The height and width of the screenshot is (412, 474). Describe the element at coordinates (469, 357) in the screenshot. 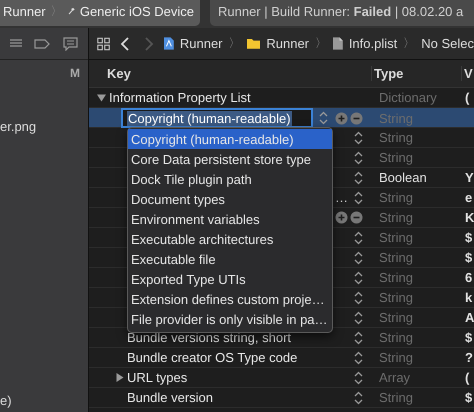

I see `value-text: ?` at that location.